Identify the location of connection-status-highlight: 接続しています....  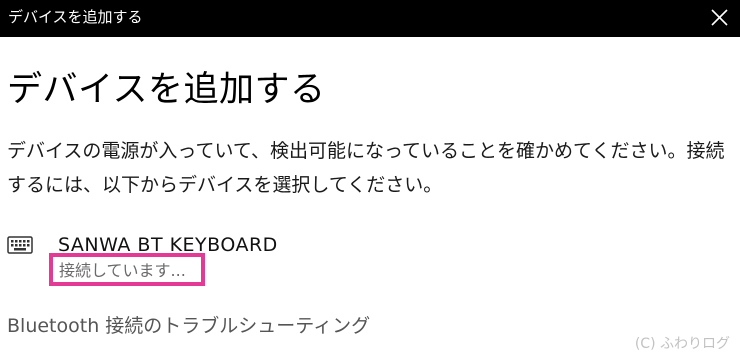
(127, 269).